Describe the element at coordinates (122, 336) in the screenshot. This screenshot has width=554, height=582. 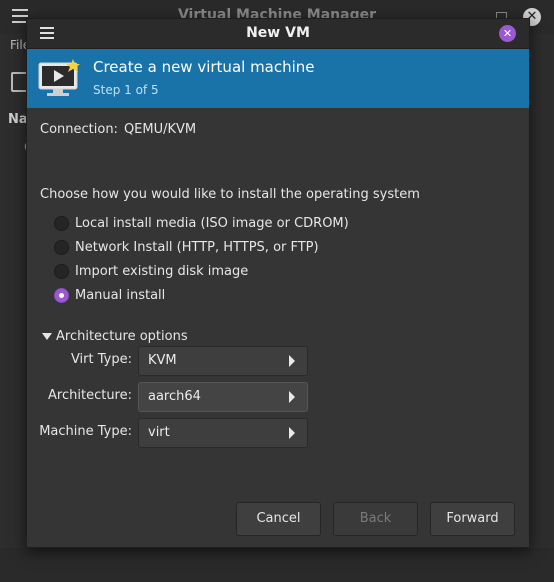
I see `expander-label: Architecture options` at that location.